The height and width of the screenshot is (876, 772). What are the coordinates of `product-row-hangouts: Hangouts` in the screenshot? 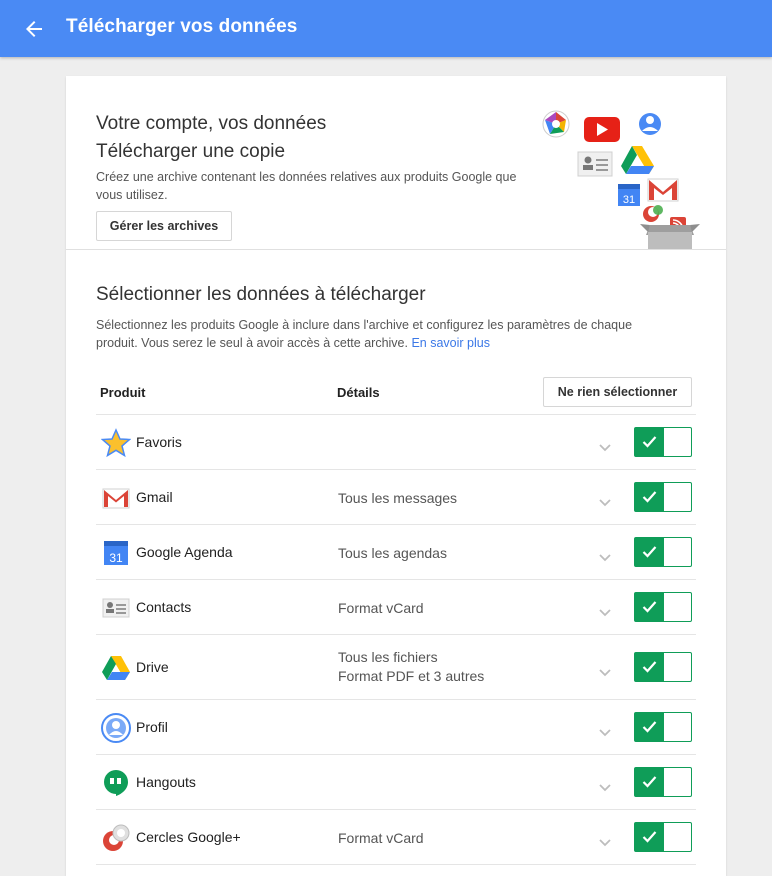 It's located at (396, 782).